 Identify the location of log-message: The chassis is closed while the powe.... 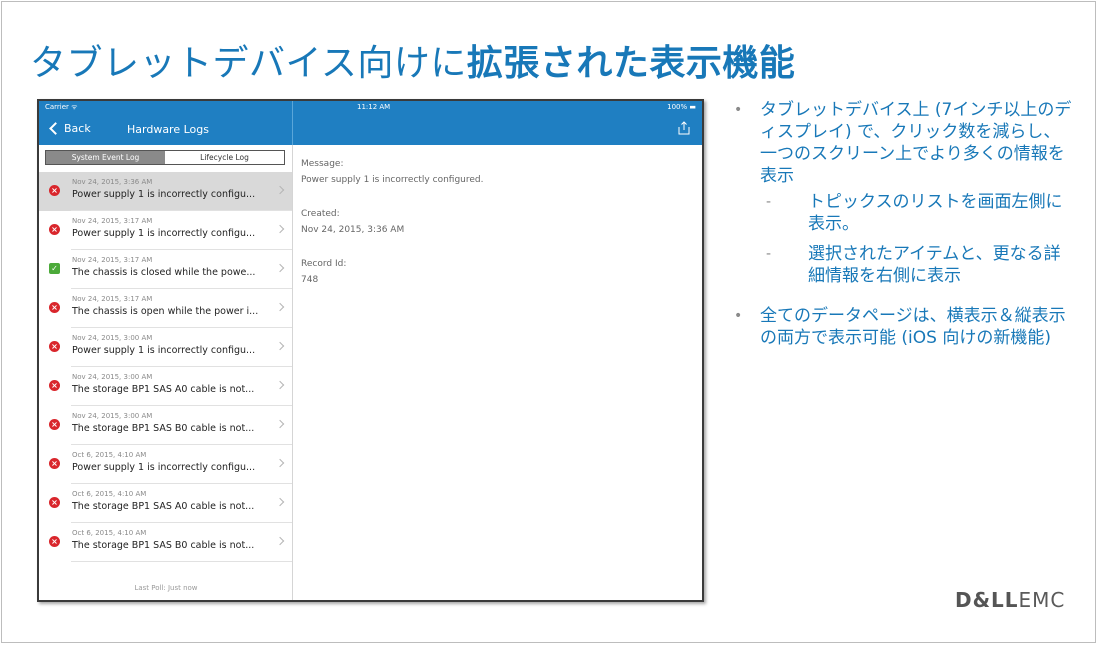
(164, 272).